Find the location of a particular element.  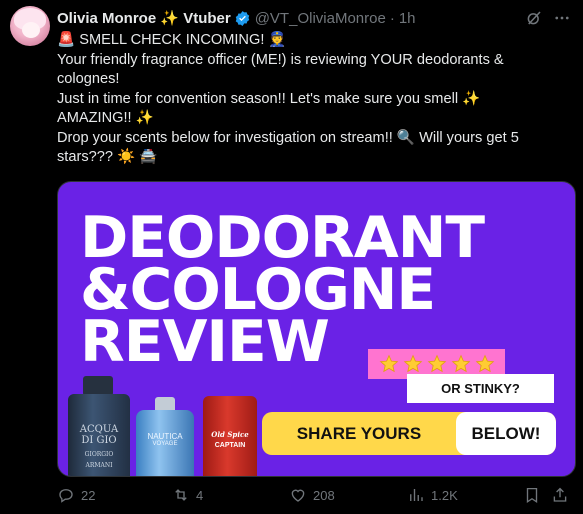

stick-label: Old Spice CAPTAIN is located at coordinates (230, 439).